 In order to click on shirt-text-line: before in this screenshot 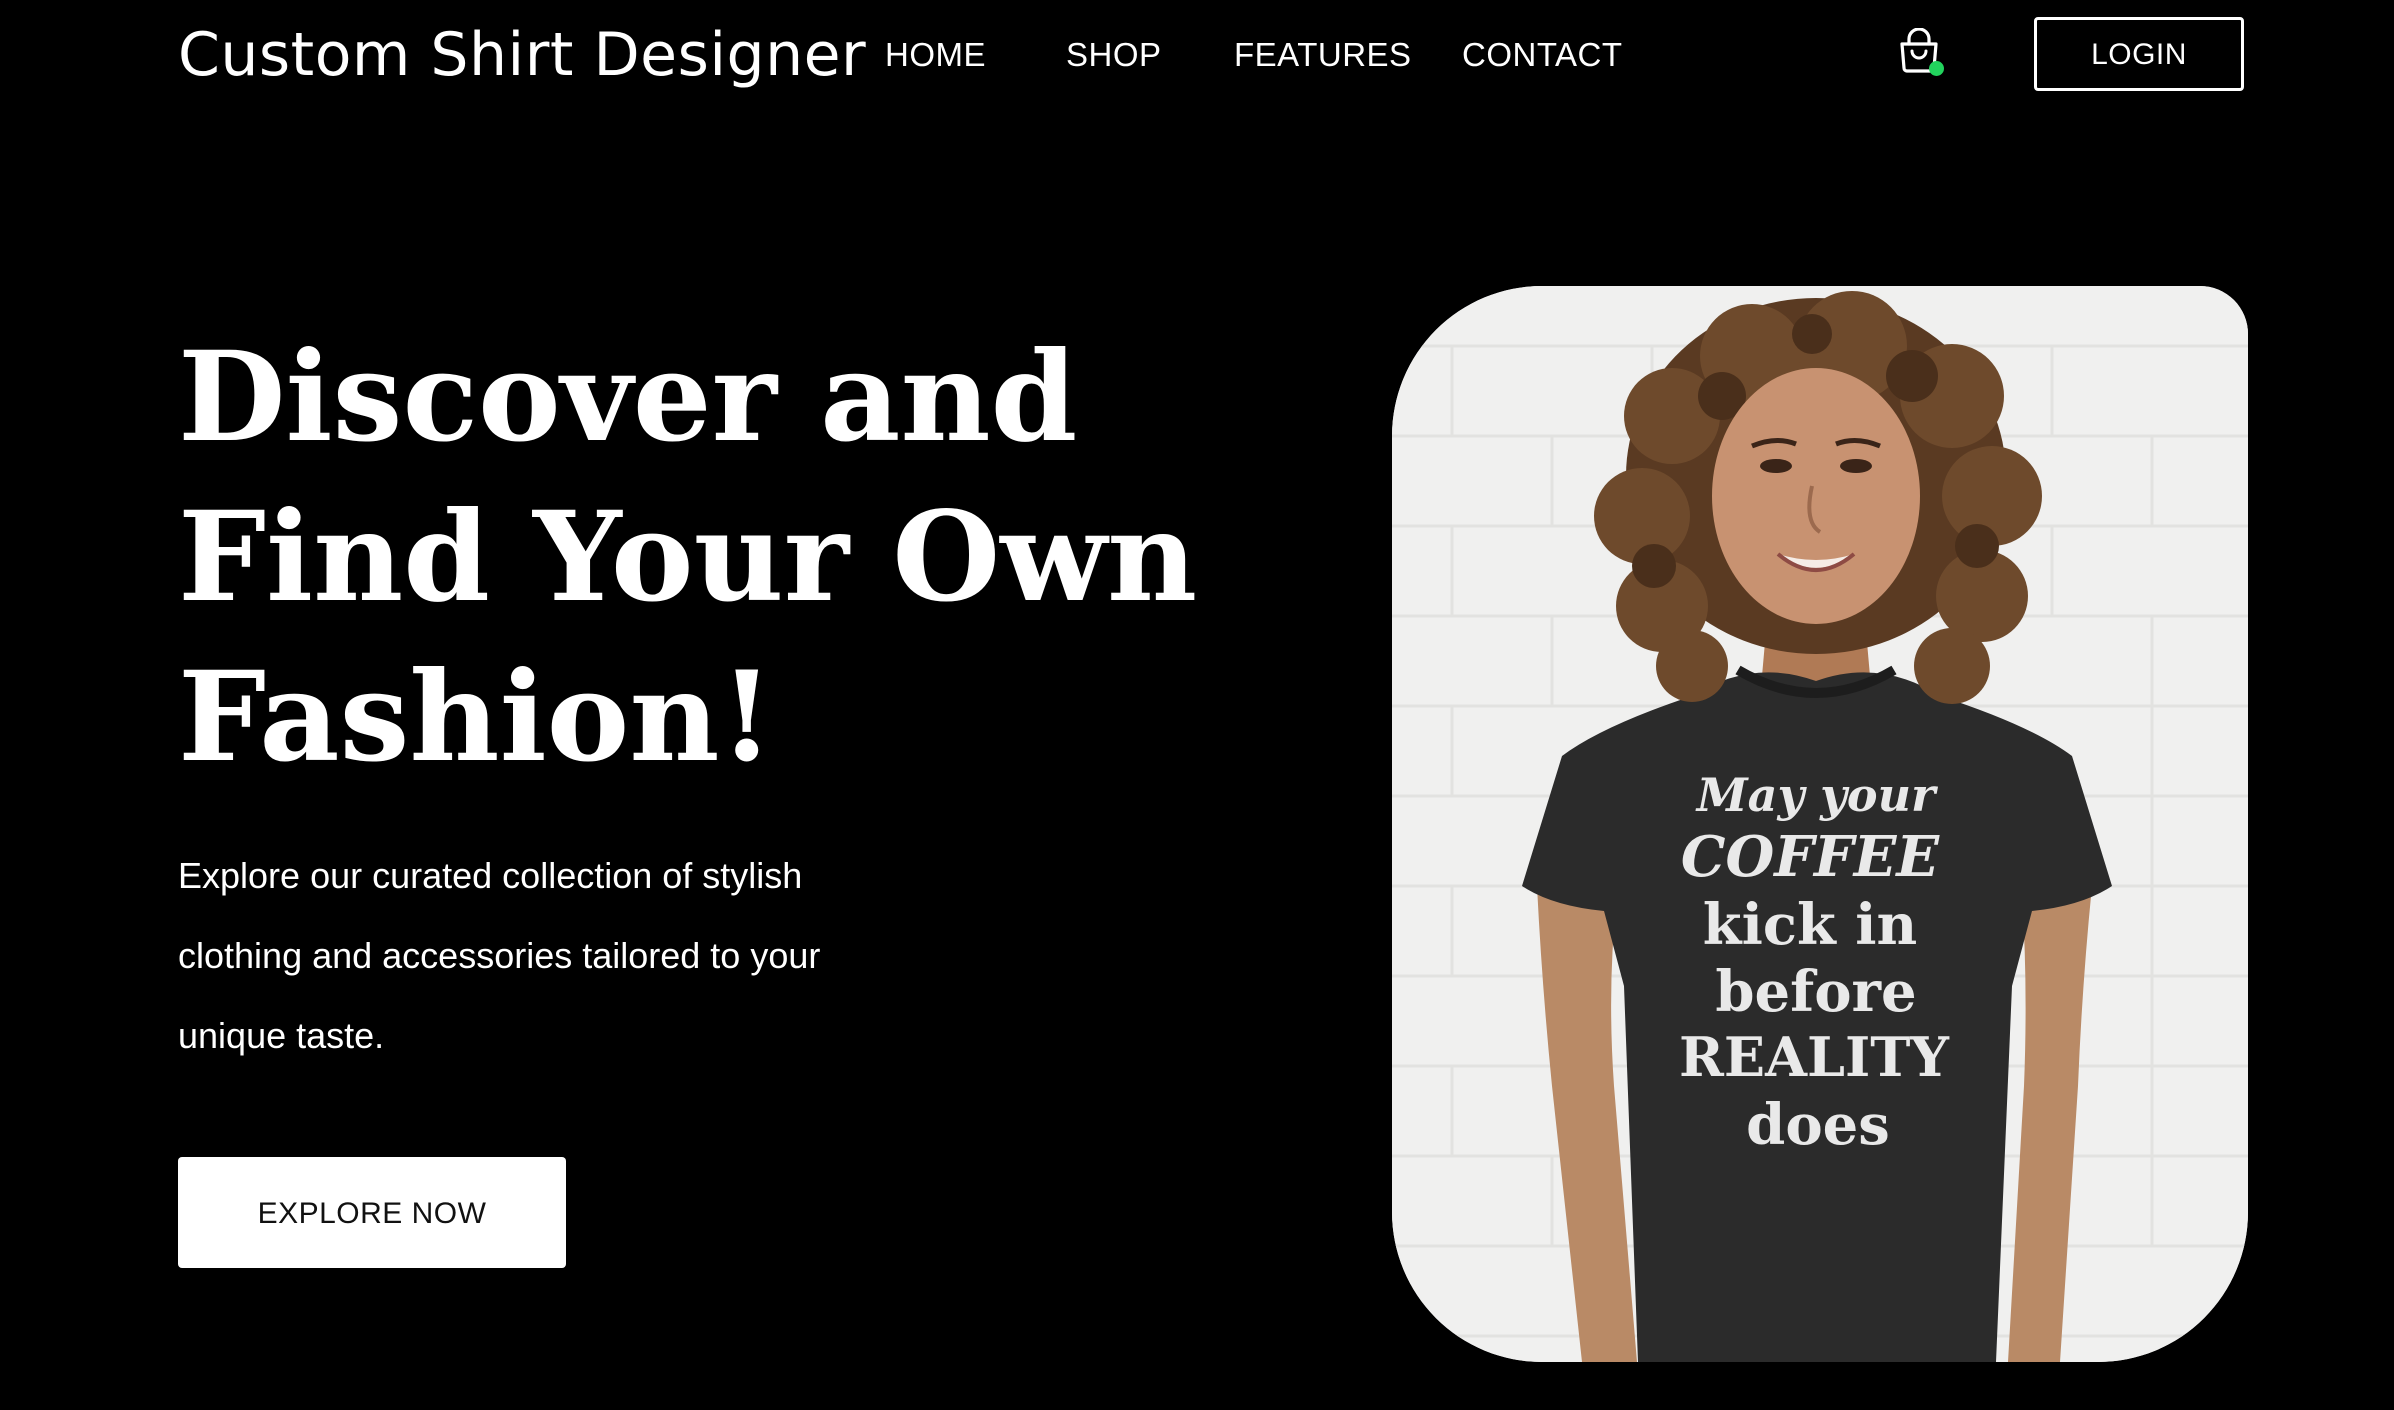, I will do `click(1815, 992)`.